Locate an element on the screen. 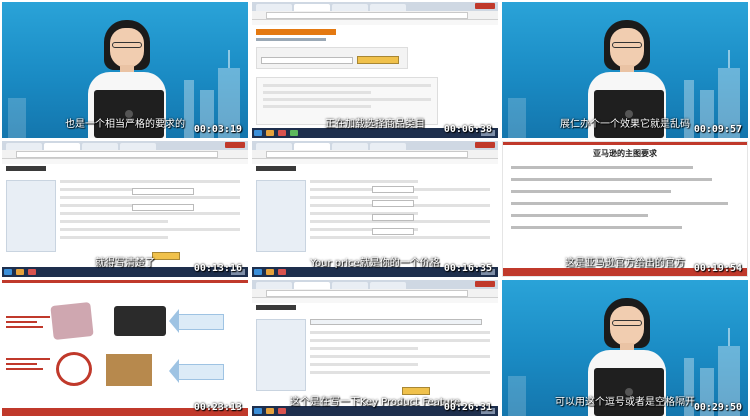  thumbnail-2: 正在加载选择商品类目 00:06:38 is located at coordinates (375, 70).